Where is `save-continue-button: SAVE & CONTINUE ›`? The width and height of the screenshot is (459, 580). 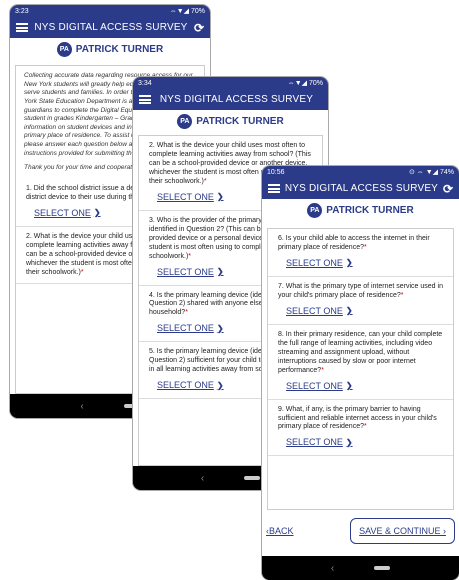 save-continue-button: SAVE & CONTINUE › is located at coordinates (402, 531).